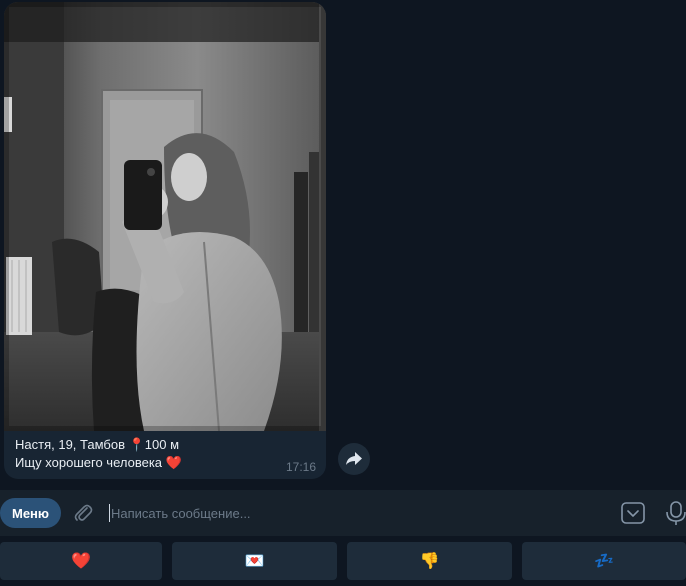  I want to click on love-letter-emoji-label: 💌, so click(254, 561).